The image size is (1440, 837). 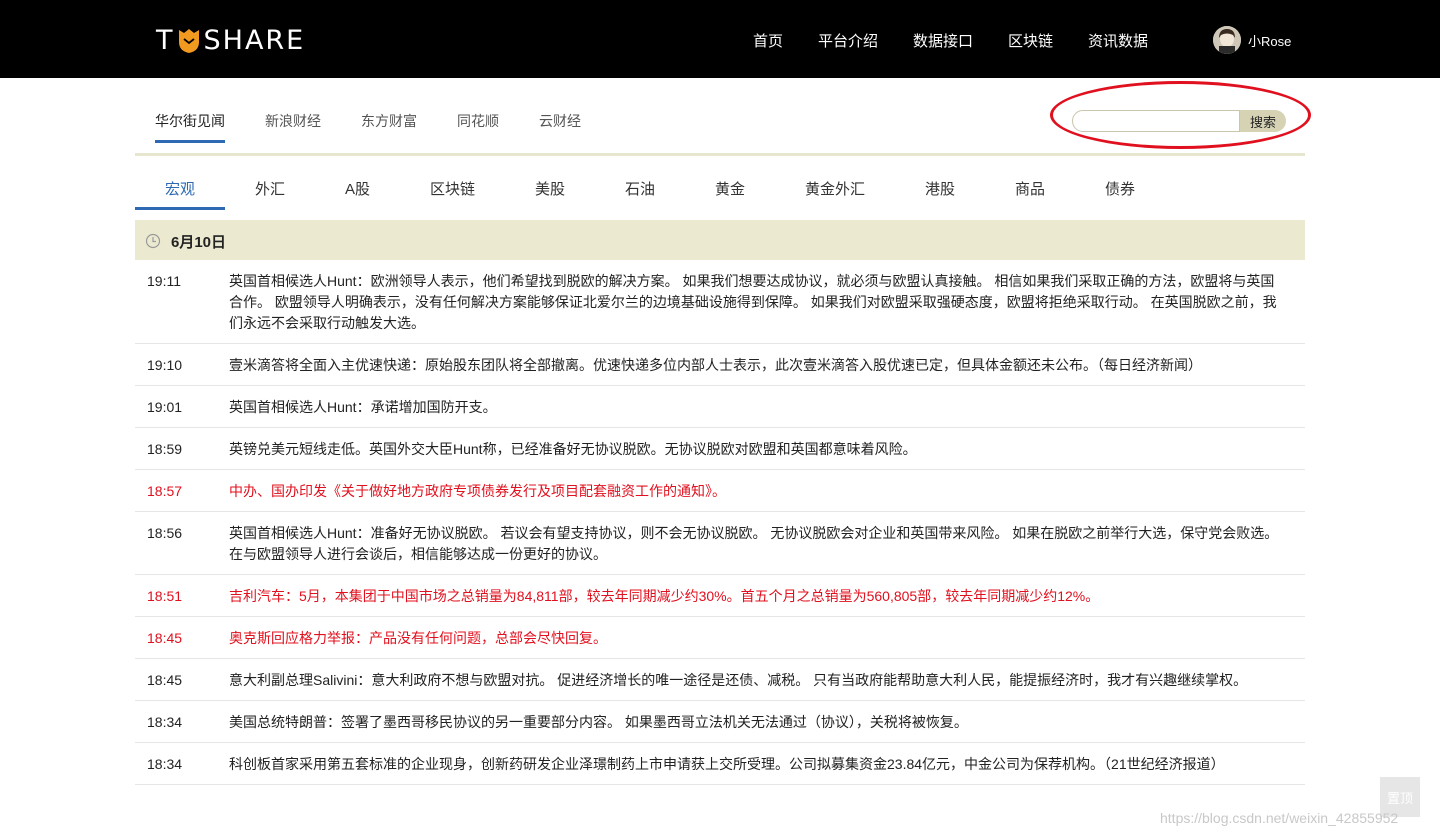 What do you see at coordinates (188, 41) in the screenshot?
I see `logo-shield-icon` at bounding box center [188, 41].